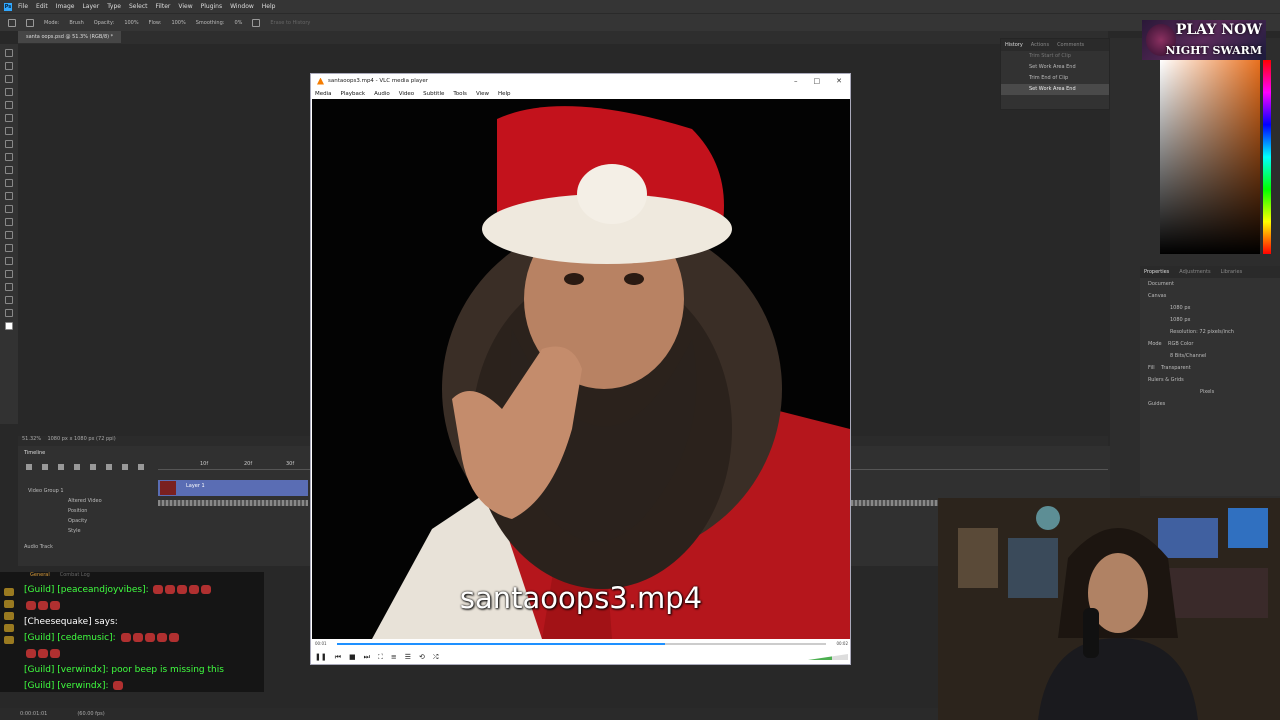 The height and width of the screenshot is (720, 1280). I want to click on color-mode-select: RGB Color, so click(1180, 344).